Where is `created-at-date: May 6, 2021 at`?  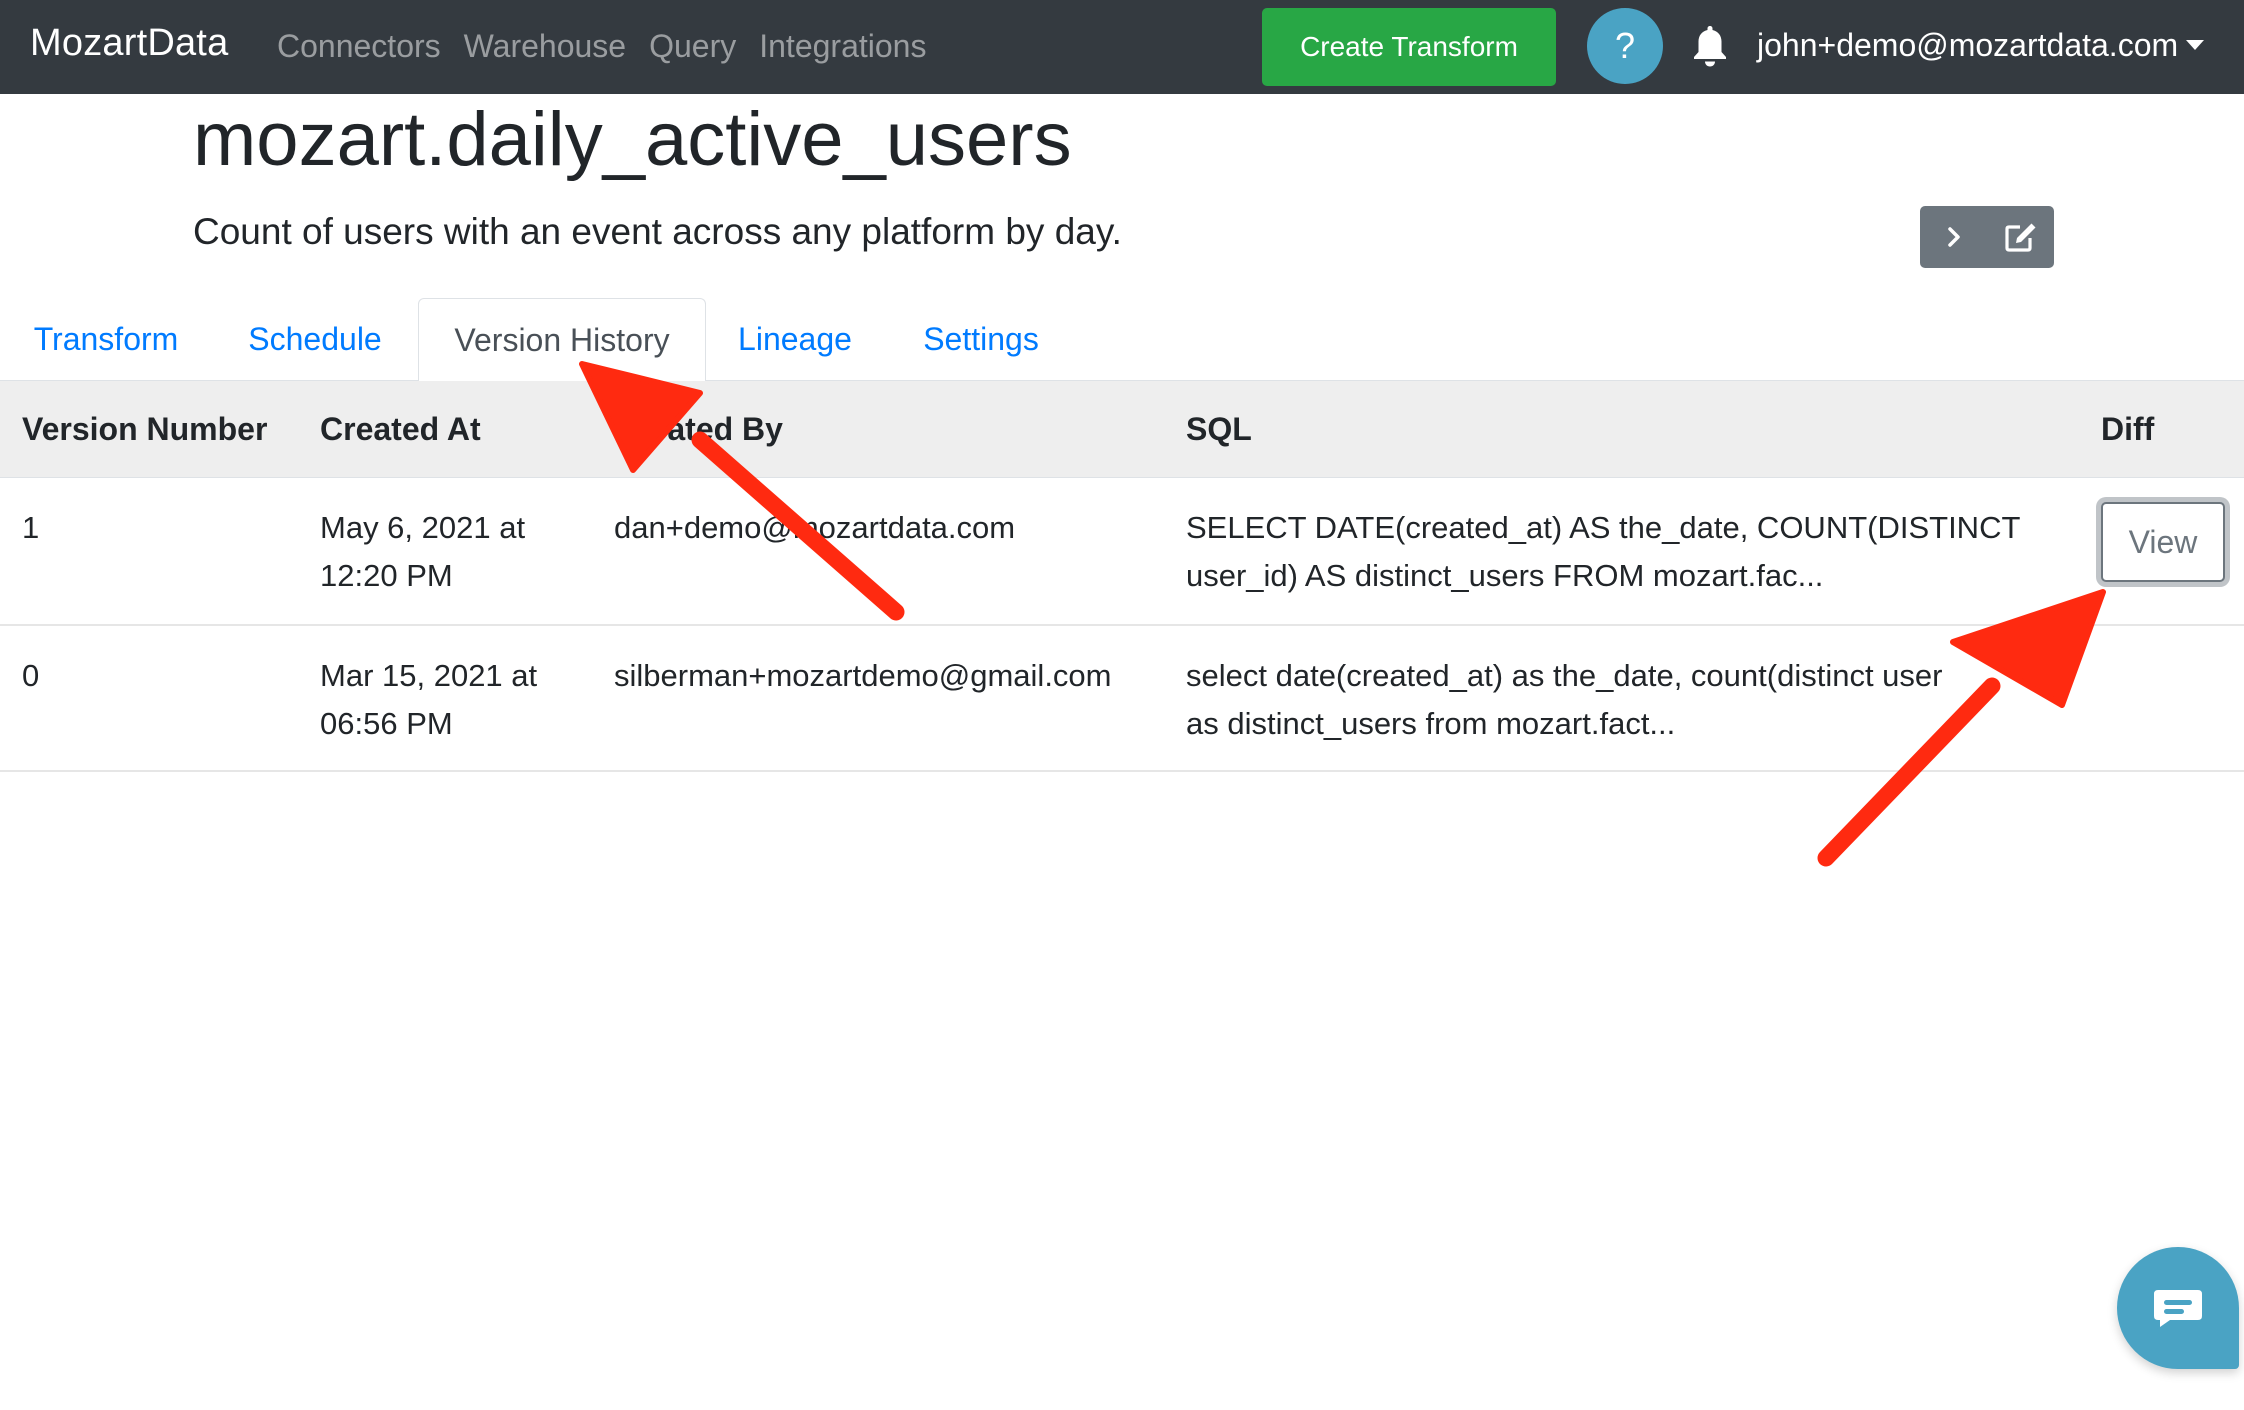
created-at-date: May 6, 2021 at is located at coordinates (423, 527).